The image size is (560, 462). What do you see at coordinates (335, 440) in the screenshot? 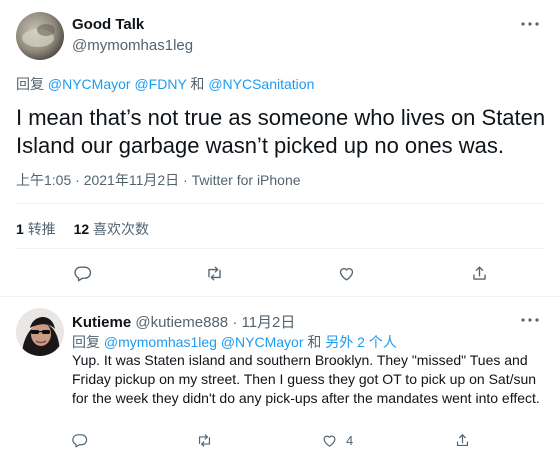
I see `like-group: 4` at bounding box center [335, 440].